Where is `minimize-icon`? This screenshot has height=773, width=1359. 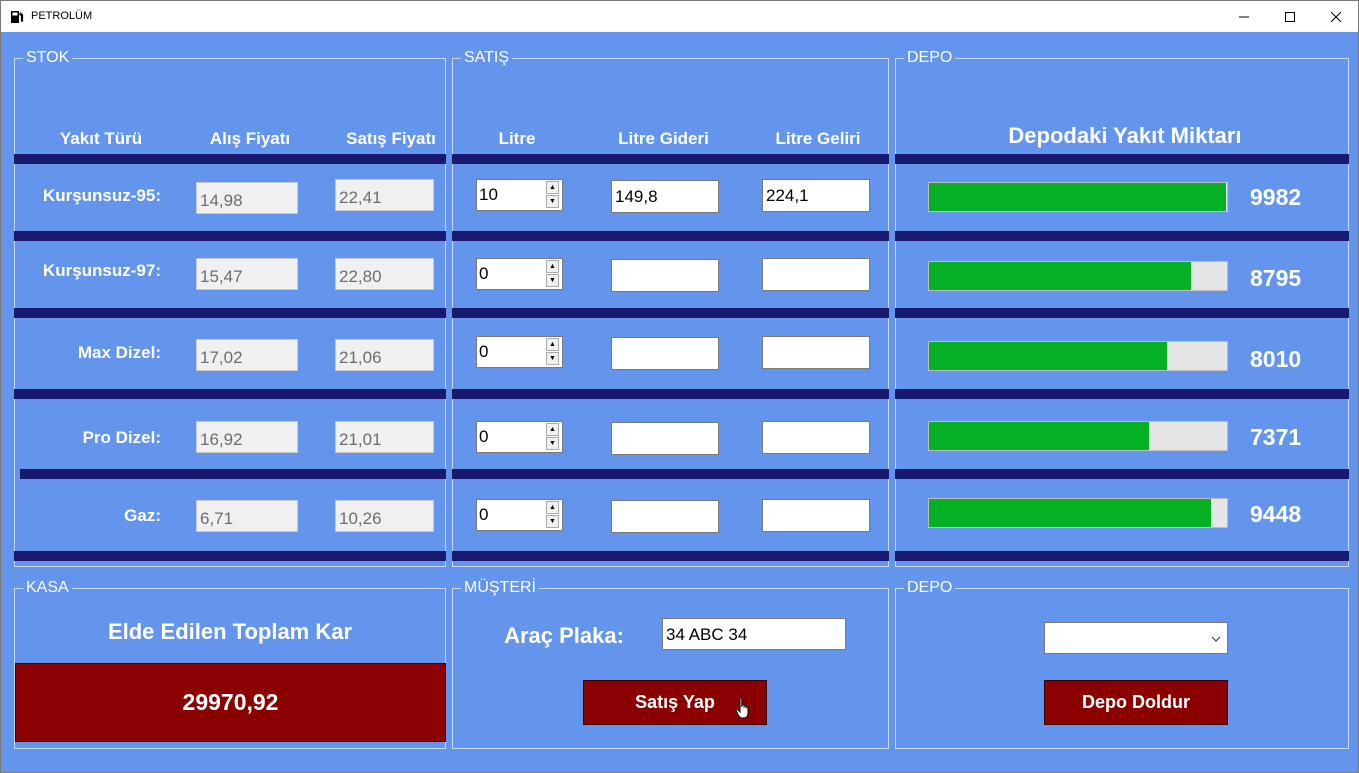
minimize-icon is located at coordinates (1244, 16).